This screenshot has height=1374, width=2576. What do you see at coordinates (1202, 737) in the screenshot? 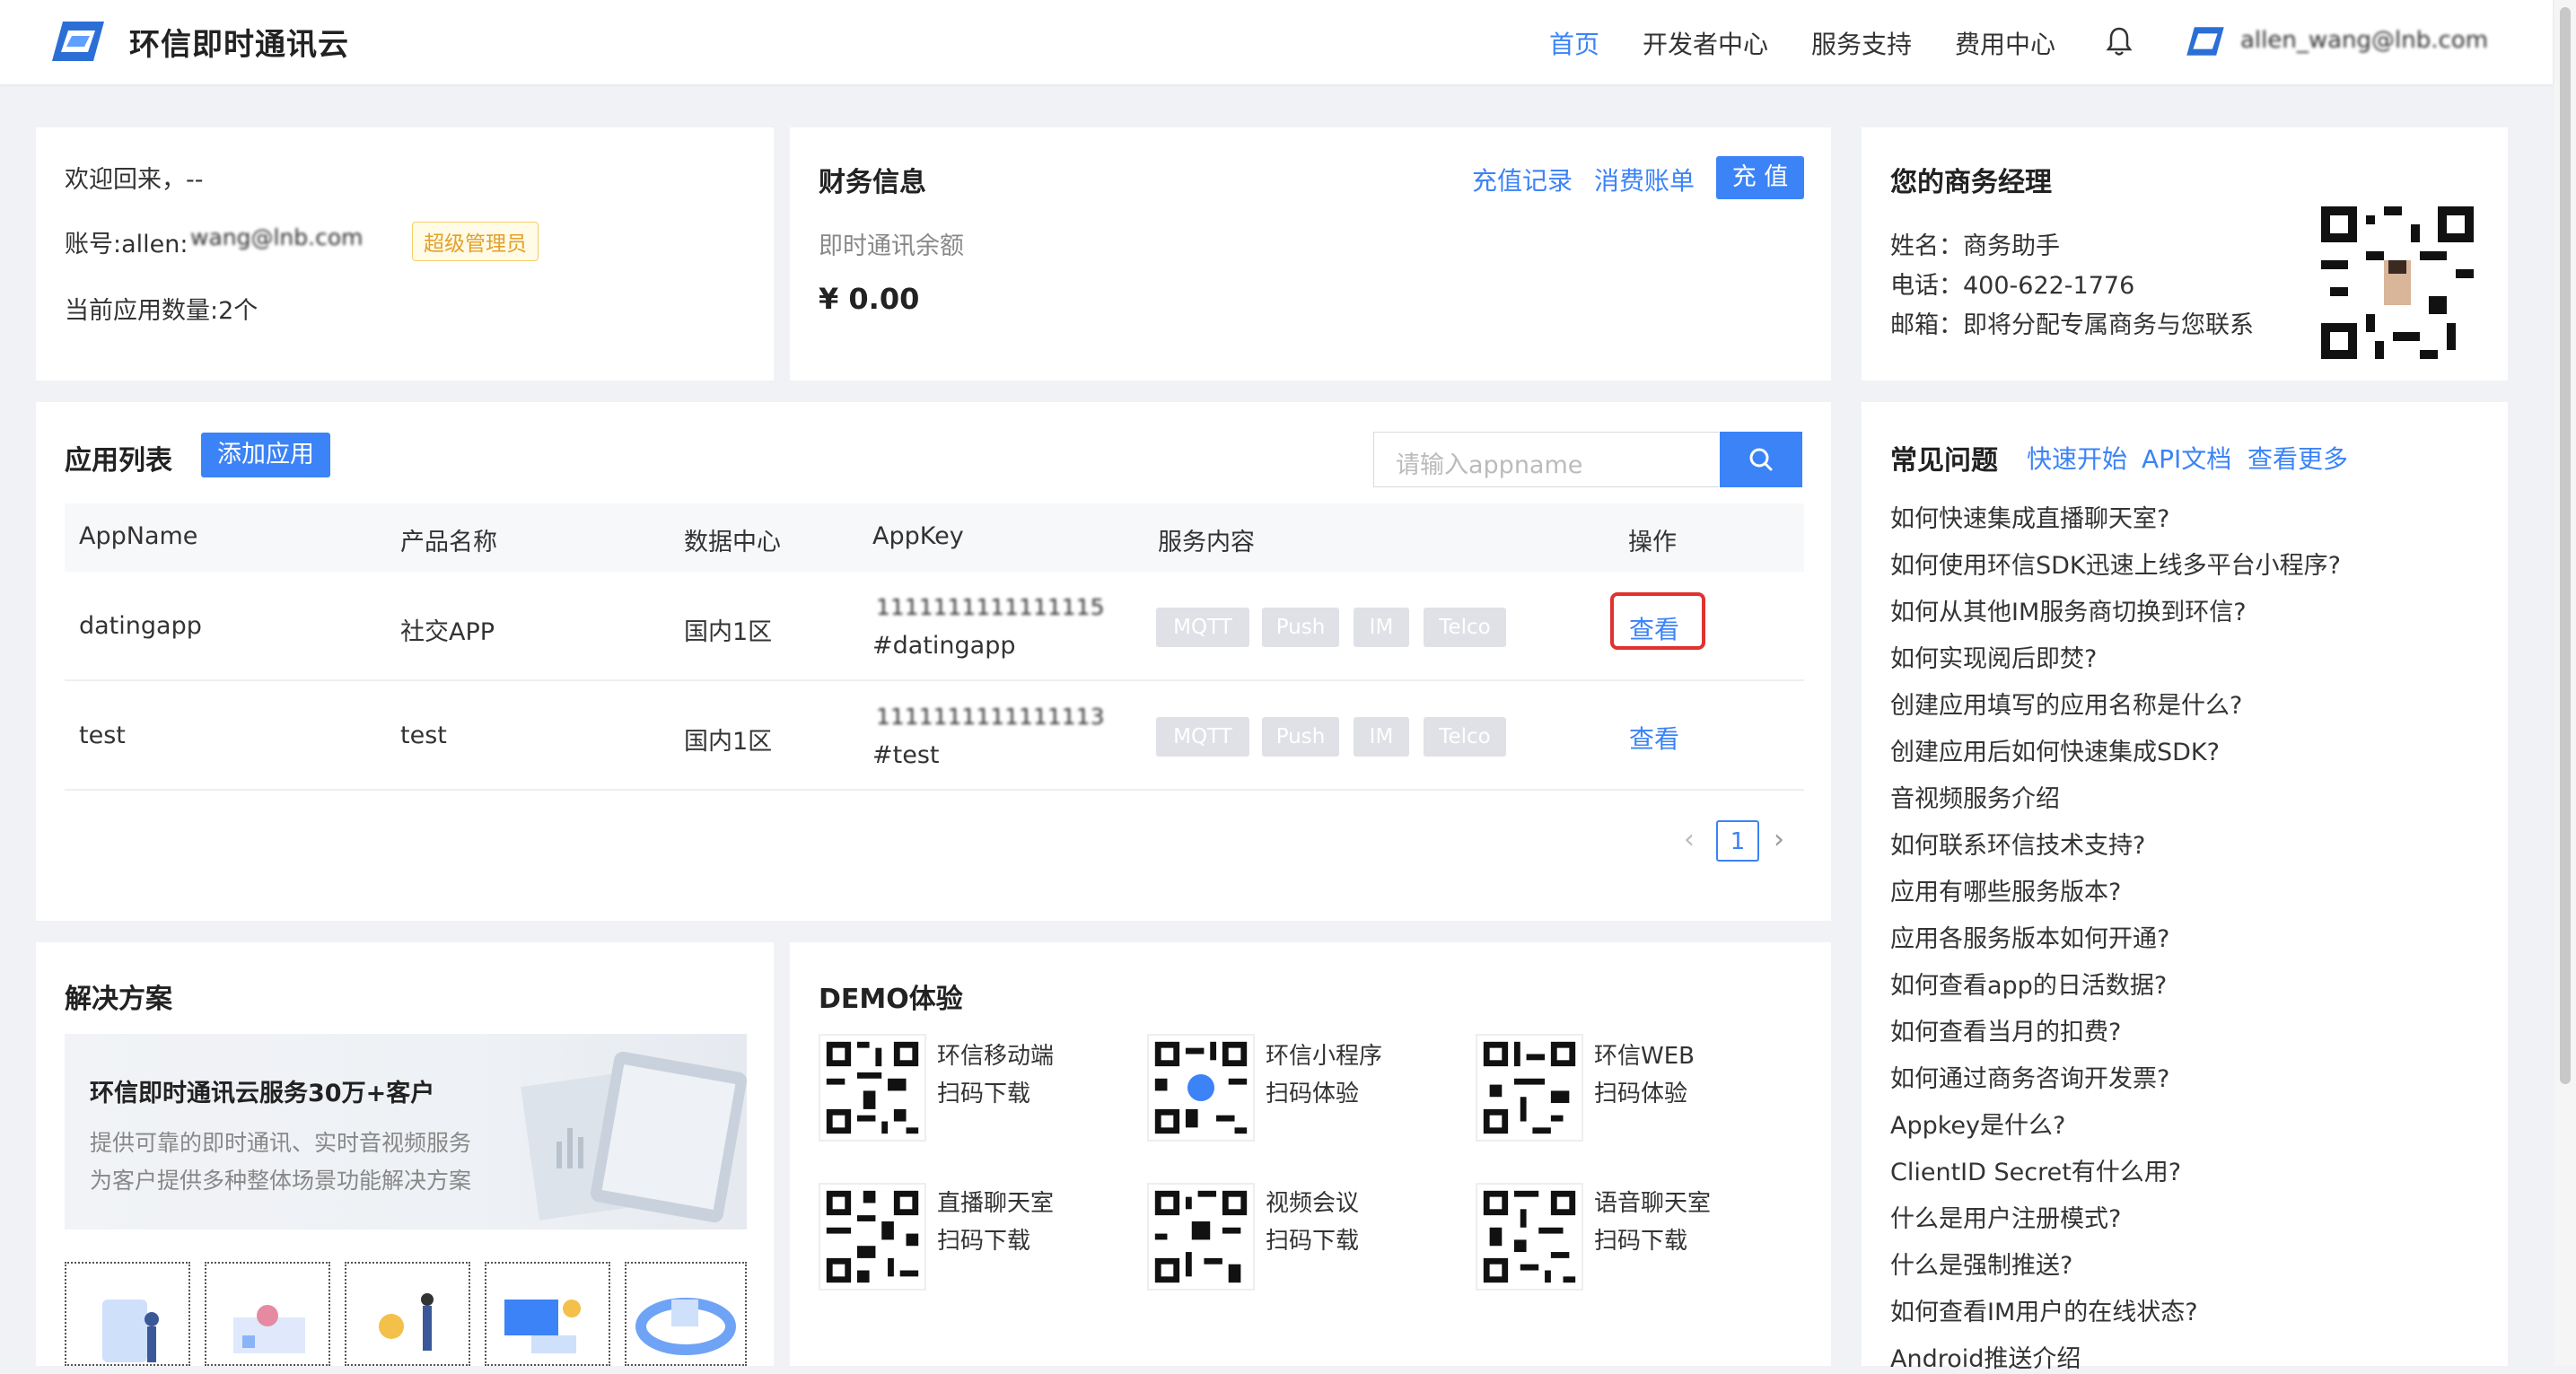
I see `row2-tag-mqtt: MQTT` at bounding box center [1202, 737].